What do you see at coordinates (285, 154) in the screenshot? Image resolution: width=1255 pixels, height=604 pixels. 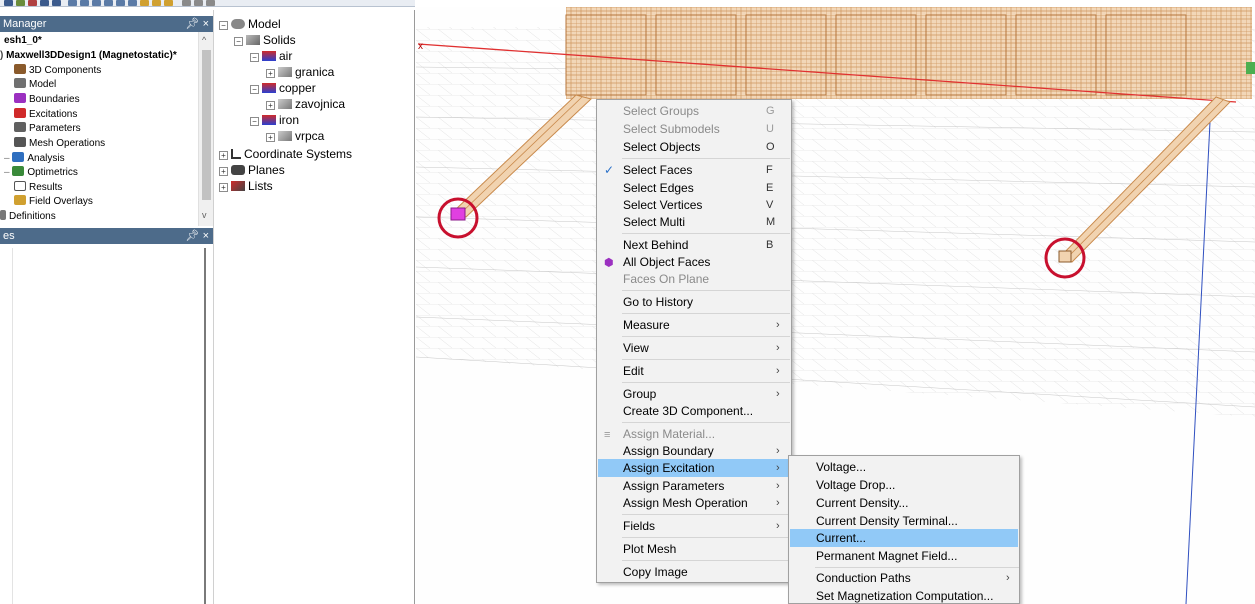 I see `model-tree-item-coordinate-systems: + Coordinate Systems` at bounding box center [285, 154].